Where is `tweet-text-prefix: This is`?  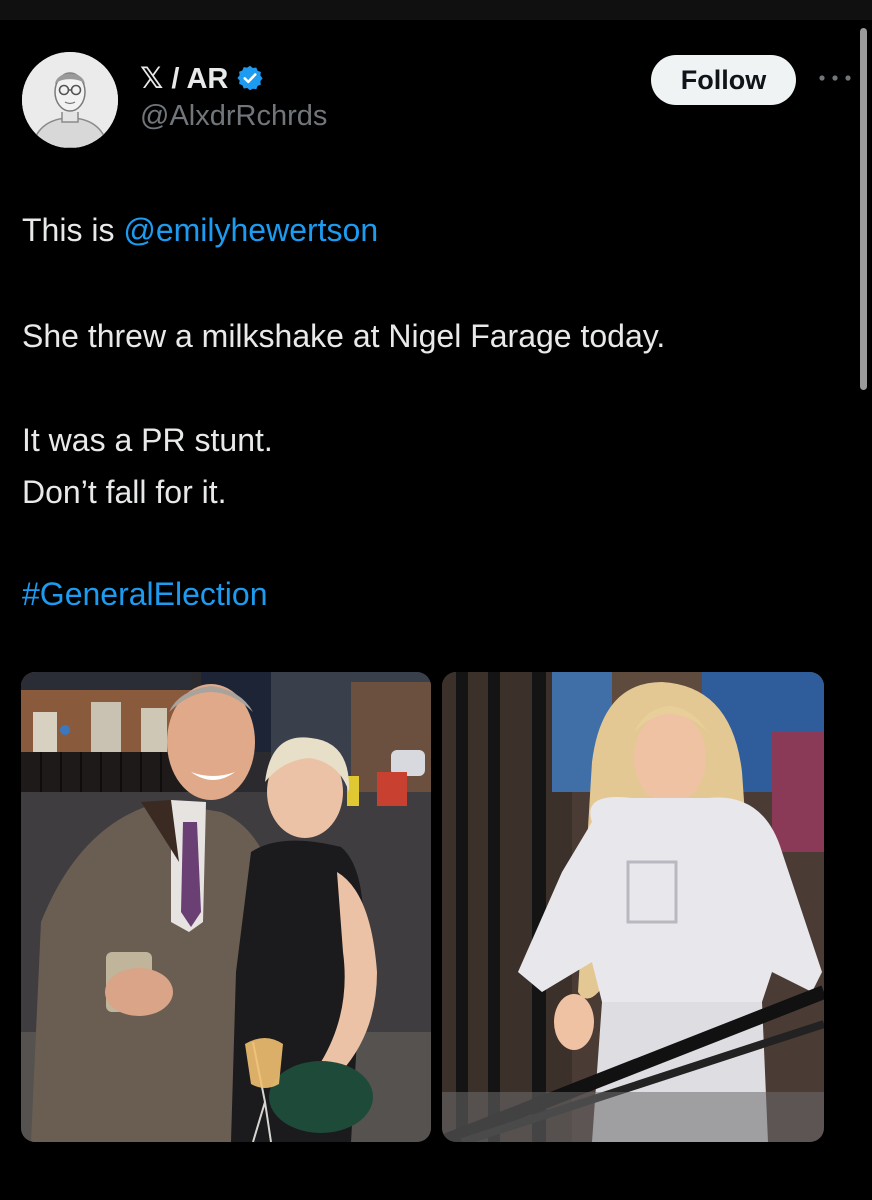 tweet-text-prefix: This is is located at coordinates (73, 230).